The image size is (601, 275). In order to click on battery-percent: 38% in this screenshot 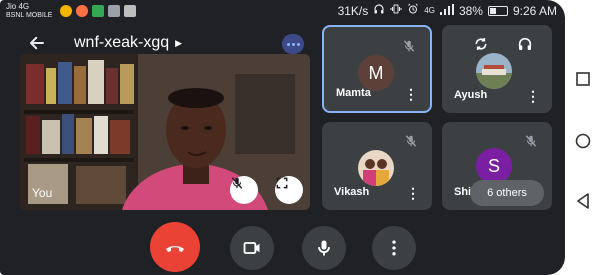, I will do `click(470, 10)`.